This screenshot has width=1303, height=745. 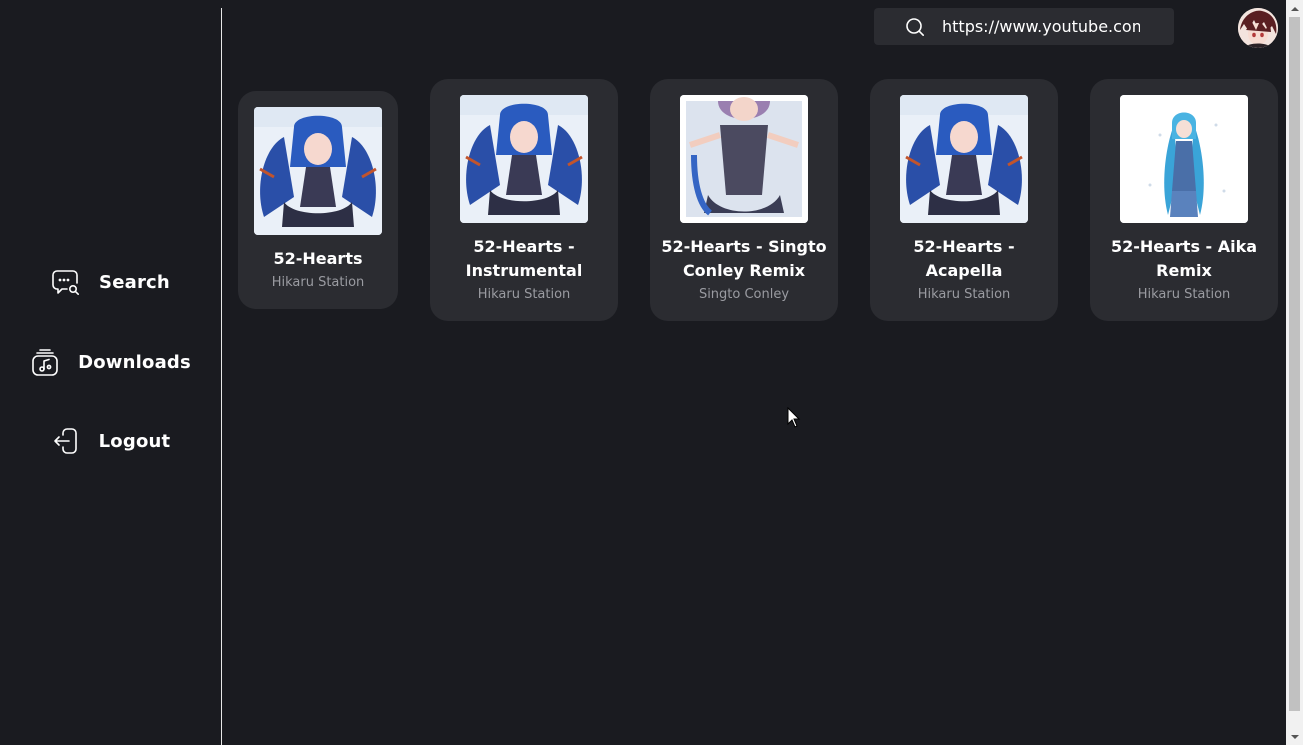 I want to click on track-card: 52-Hearts Hikaru Station, so click(x=318, y=200).